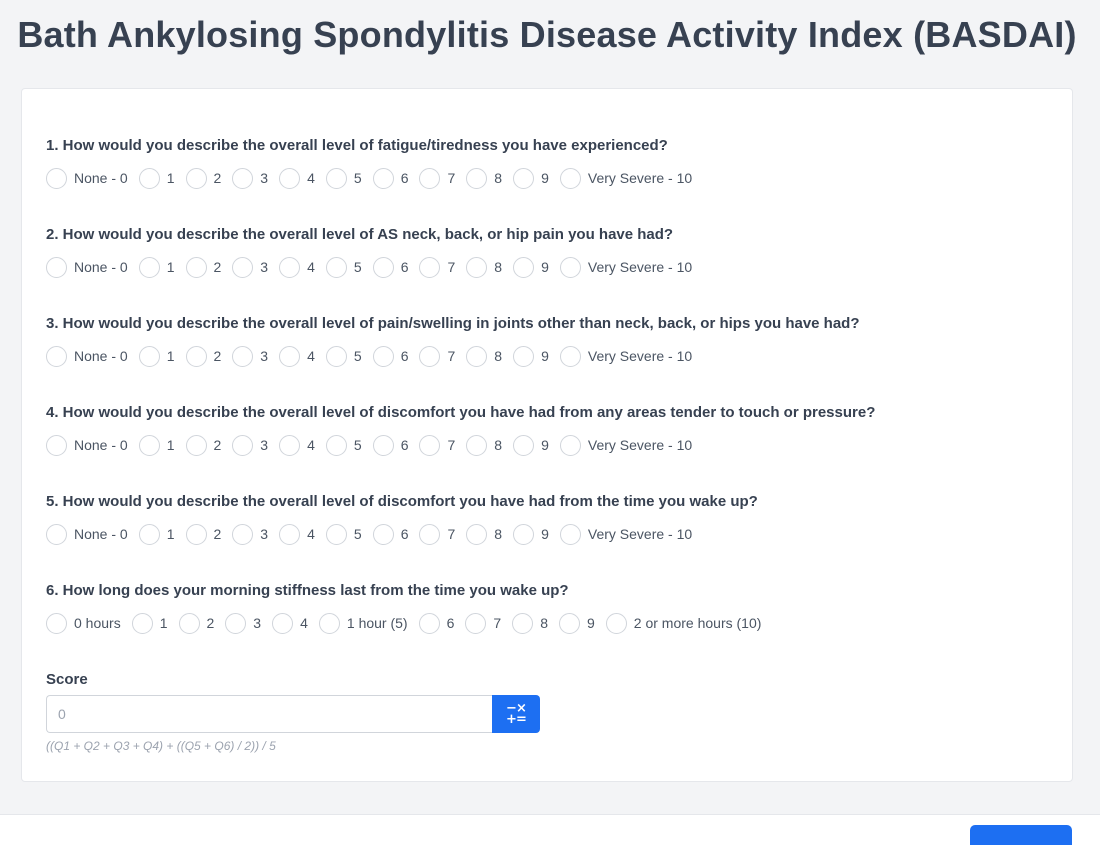  I want to click on radio-option: 1 hour (5), so click(363, 623).